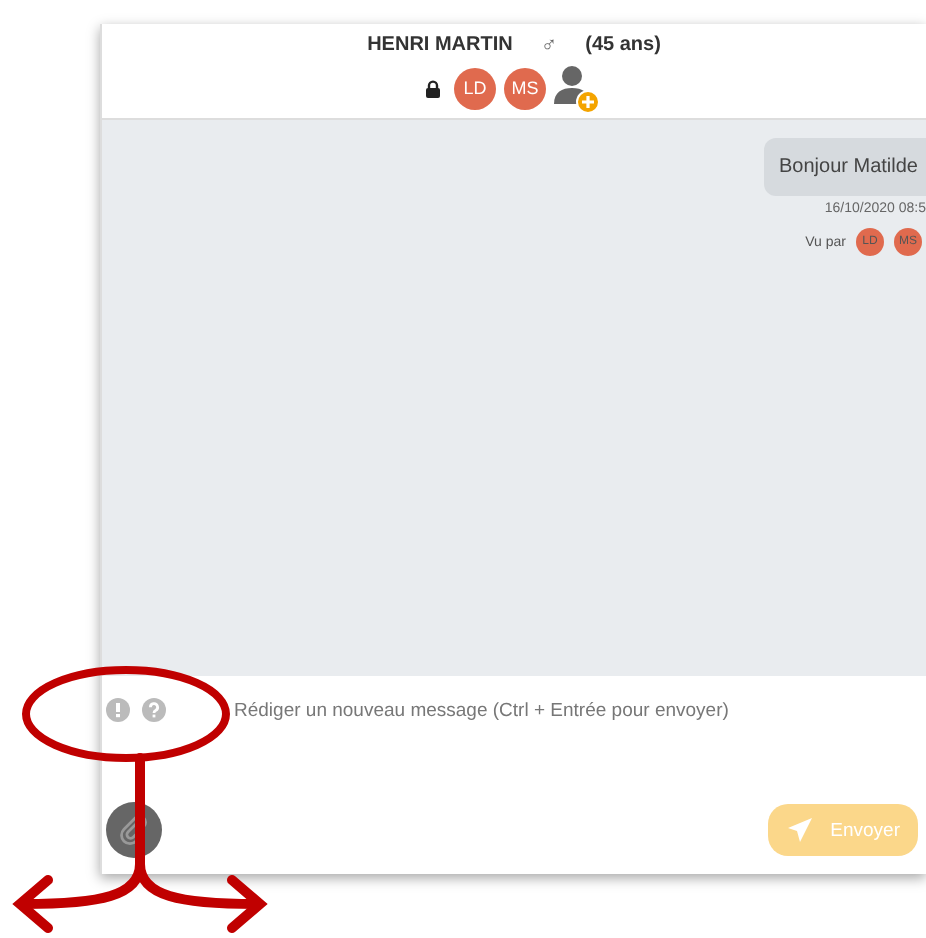 This screenshot has width=926, height=938. Describe the element at coordinates (440, 45) in the screenshot. I see `patient-name: HENRI MARTIN` at that location.